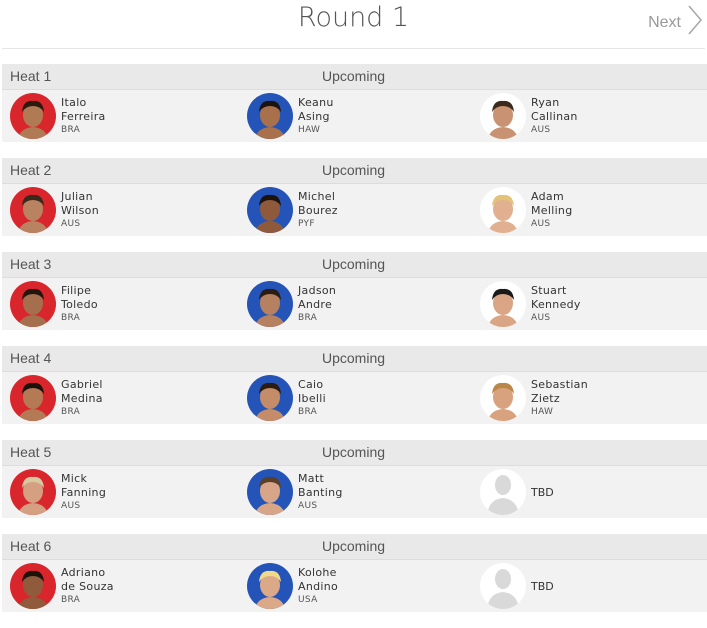 Image resolution: width=707 pixels, height=628 pixels. I want to click on surfer-last-name: Banting, so click(320, 492).